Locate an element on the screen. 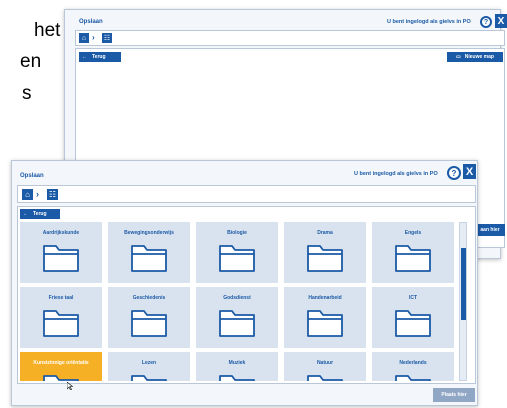  folder-tile: Biologie is located at coordinates (237, 252).